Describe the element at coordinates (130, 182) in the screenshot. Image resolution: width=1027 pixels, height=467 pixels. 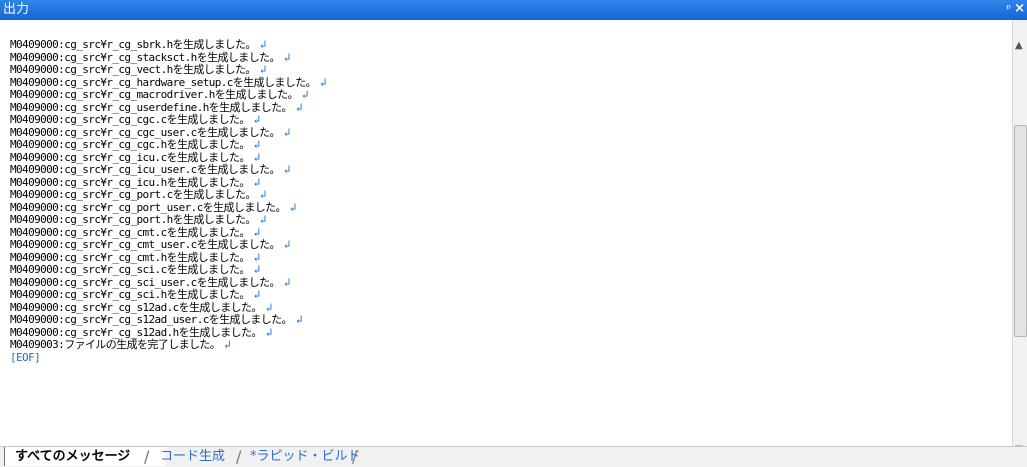
I see `output-line-text: M0409000:cg_src¥r_cg_icu.hを生成しました。` at that location.